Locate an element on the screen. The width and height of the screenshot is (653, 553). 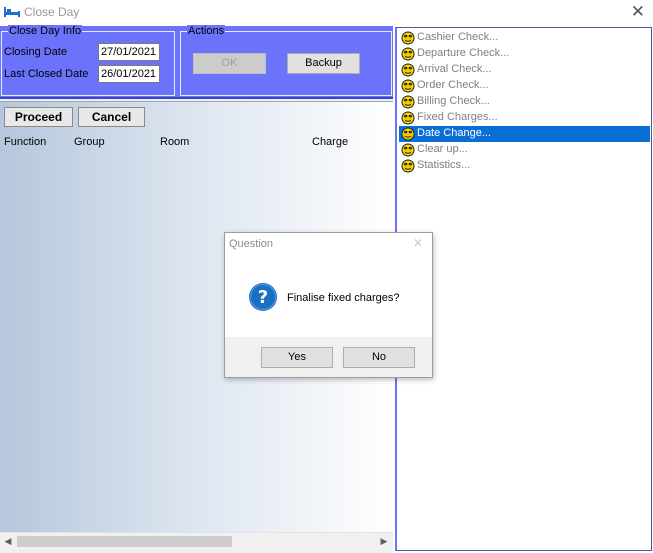
scroll-left-arrow-icon: ◀ is located at coordinates (8, 541).